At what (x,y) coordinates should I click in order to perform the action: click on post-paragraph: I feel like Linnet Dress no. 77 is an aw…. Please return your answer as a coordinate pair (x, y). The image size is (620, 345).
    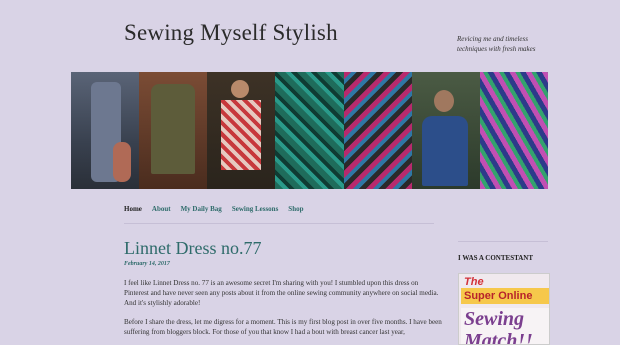
    Looking at the image, I should click on (281, 293).